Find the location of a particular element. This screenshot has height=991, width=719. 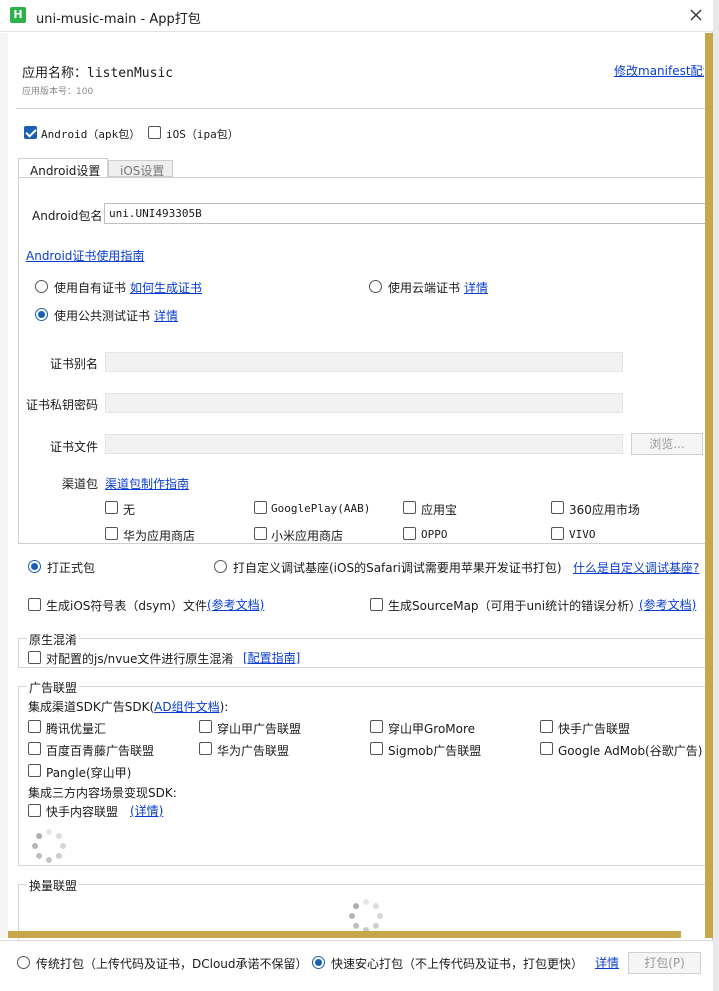

android-label: Android（apk包） is located at coordinates (91, 134).